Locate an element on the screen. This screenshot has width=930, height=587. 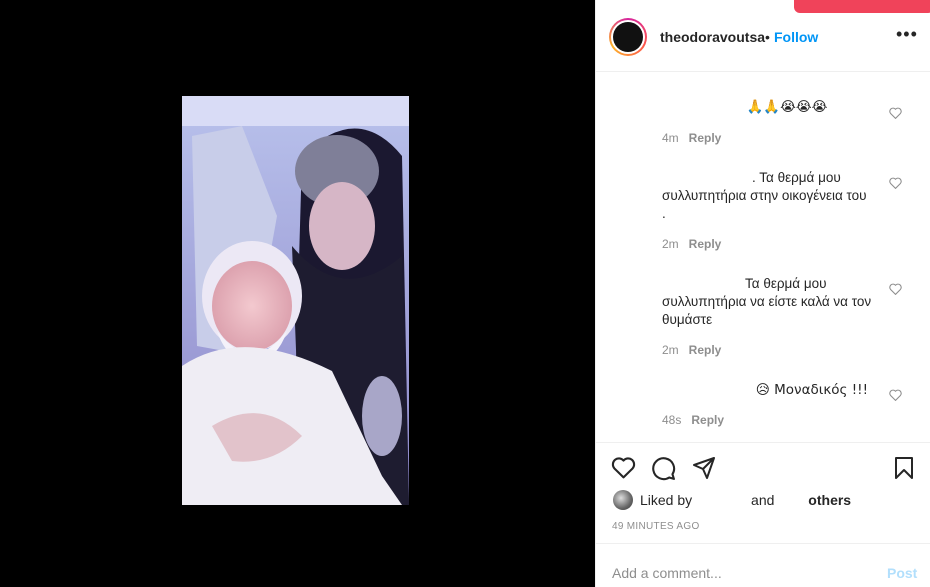
post-header: theodoravoutsa • Follow ••• is located at coordinates (763, 36).